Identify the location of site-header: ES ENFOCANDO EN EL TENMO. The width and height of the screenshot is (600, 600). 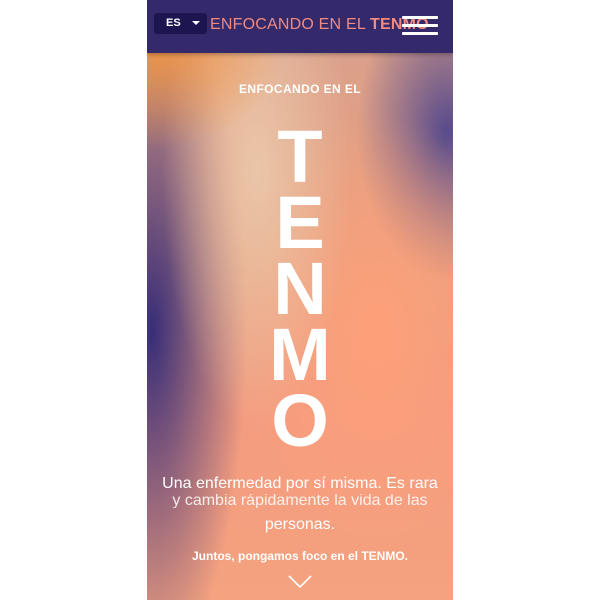
(300, 26).